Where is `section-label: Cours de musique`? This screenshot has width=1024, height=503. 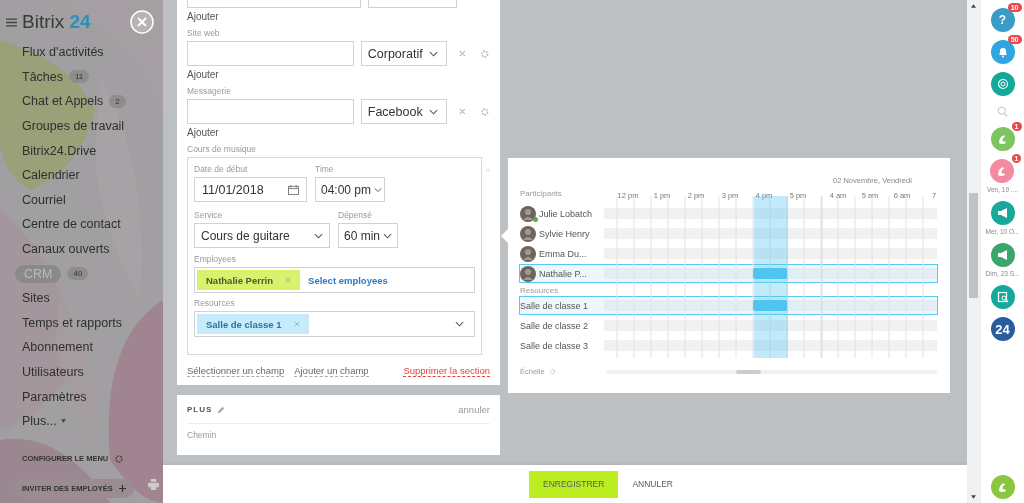 section-label: Cours de musique is located at coordinates (222, 149).